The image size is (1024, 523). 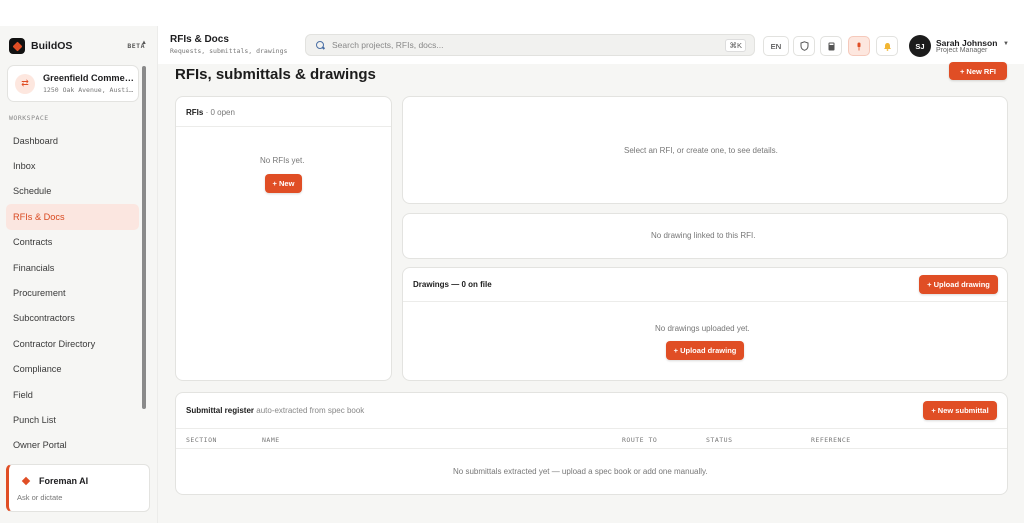 What do you see at coordinates (25, 83) in the screenshot?
I see `swap-icon: ⇄` at bounding box center [25, 83].